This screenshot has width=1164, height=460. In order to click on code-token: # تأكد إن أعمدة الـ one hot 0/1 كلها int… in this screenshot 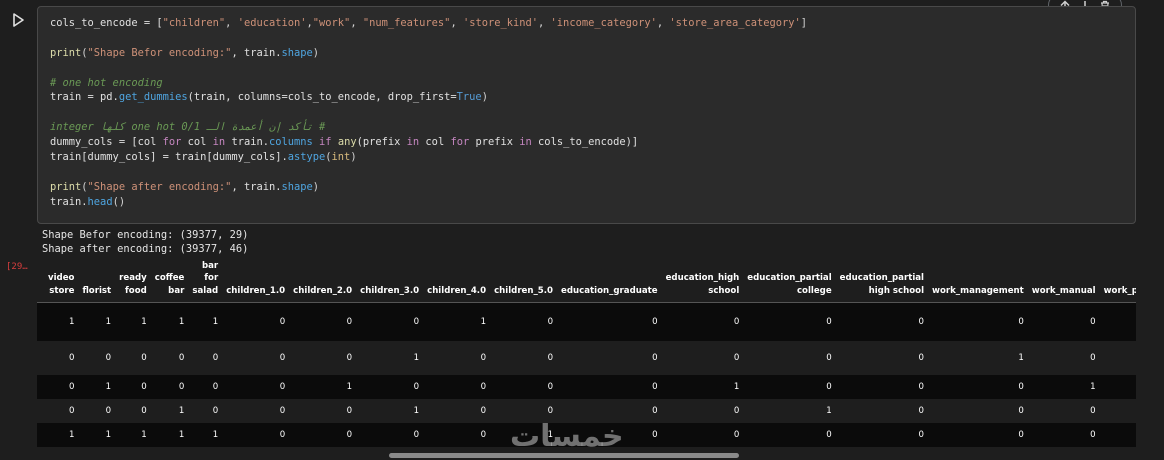, I will do `click(188, 127)`.